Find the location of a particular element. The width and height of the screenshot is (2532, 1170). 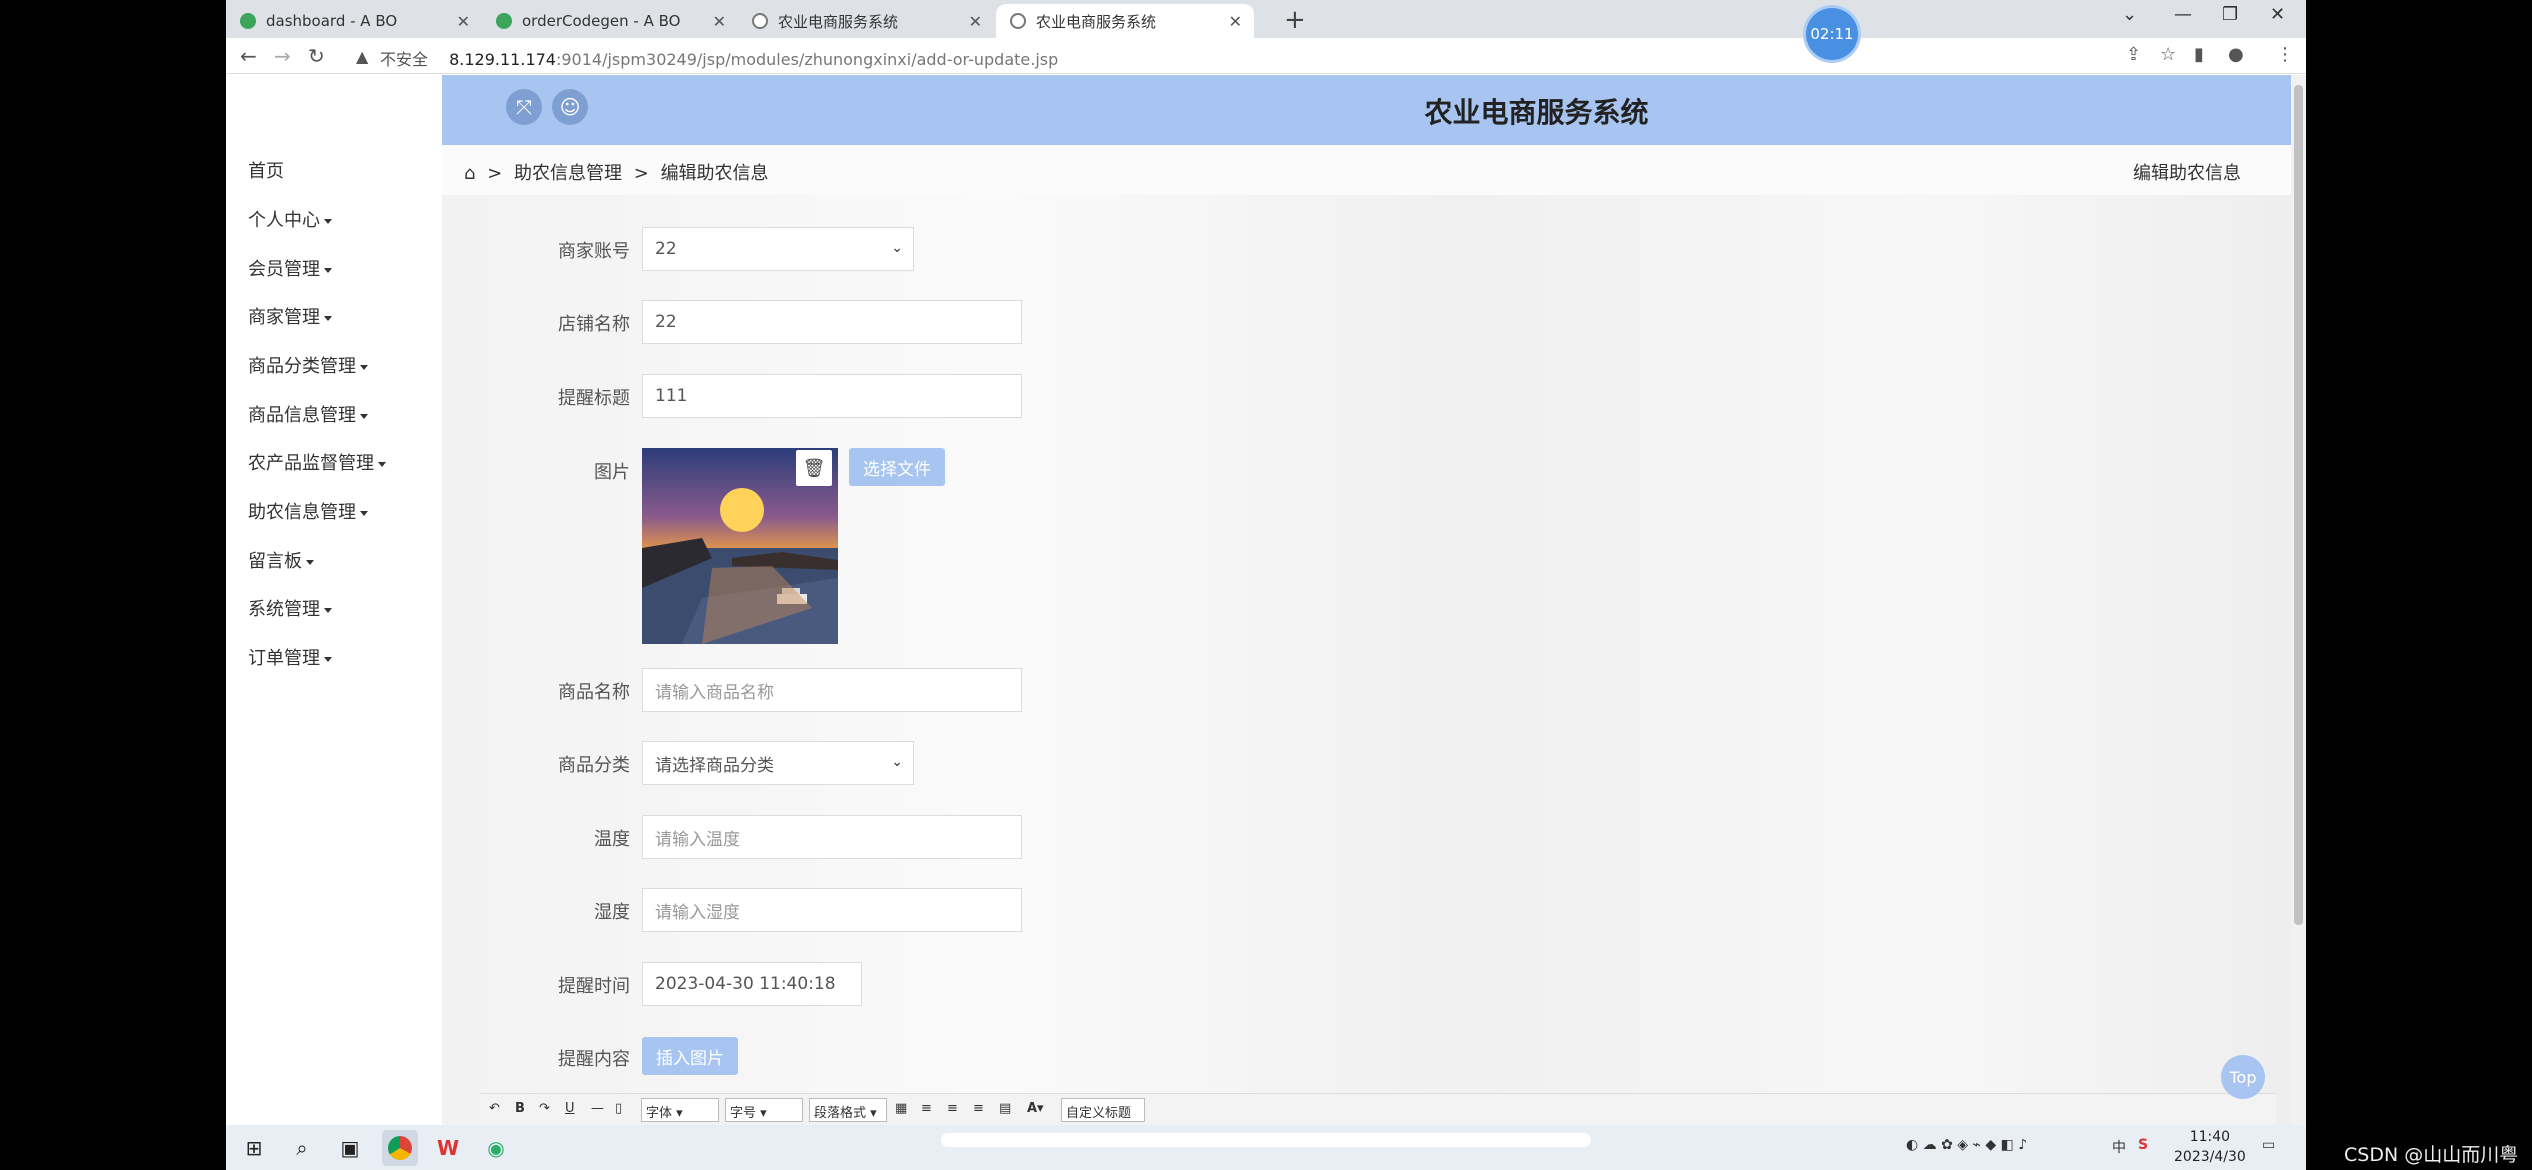

sidebar-item-label: 助农信息管理 is located at coordinates (302, 512).